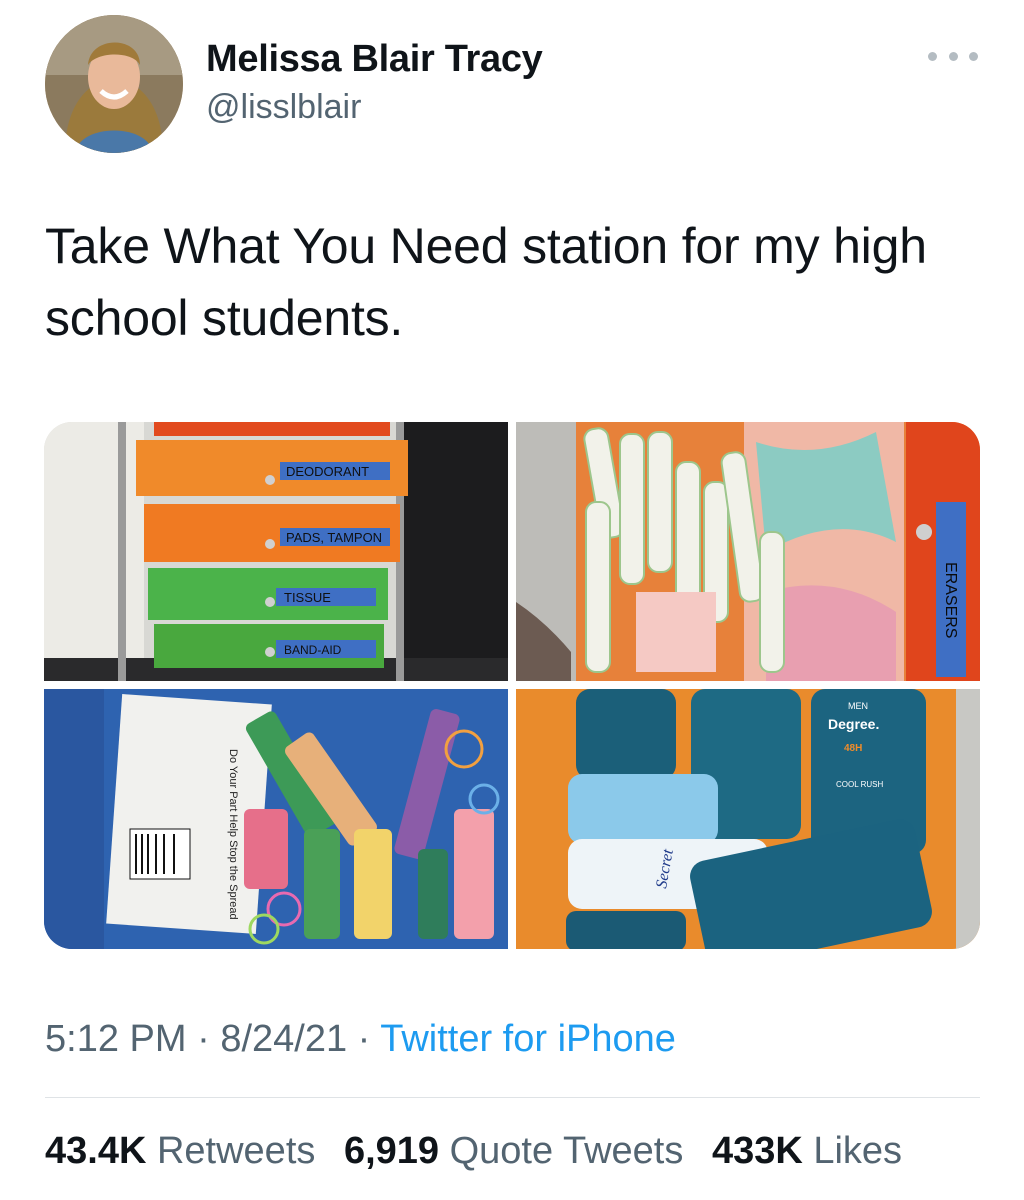 The image size is (1024, 1200). What do you see at coordinates (334, 537) in the screenshot?
I see `drawer-label-2: PADS, TAMPON` at bounding box center [334, 537].